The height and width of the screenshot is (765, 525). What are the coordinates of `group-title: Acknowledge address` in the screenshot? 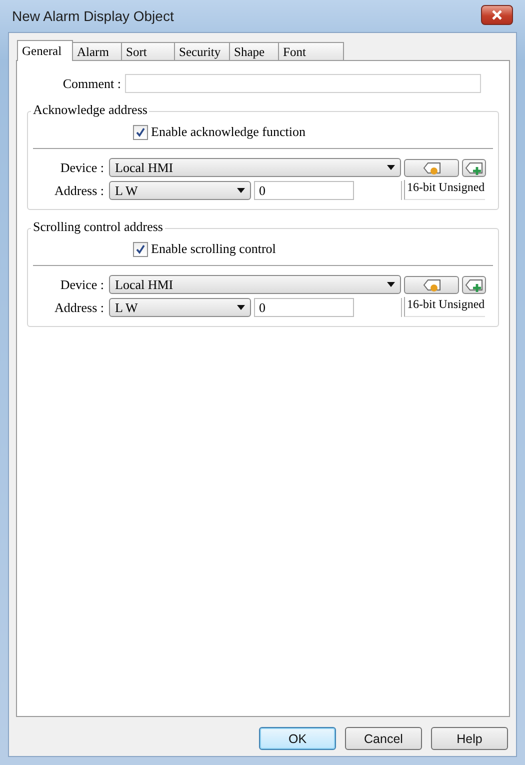 It's located at (90, 110).